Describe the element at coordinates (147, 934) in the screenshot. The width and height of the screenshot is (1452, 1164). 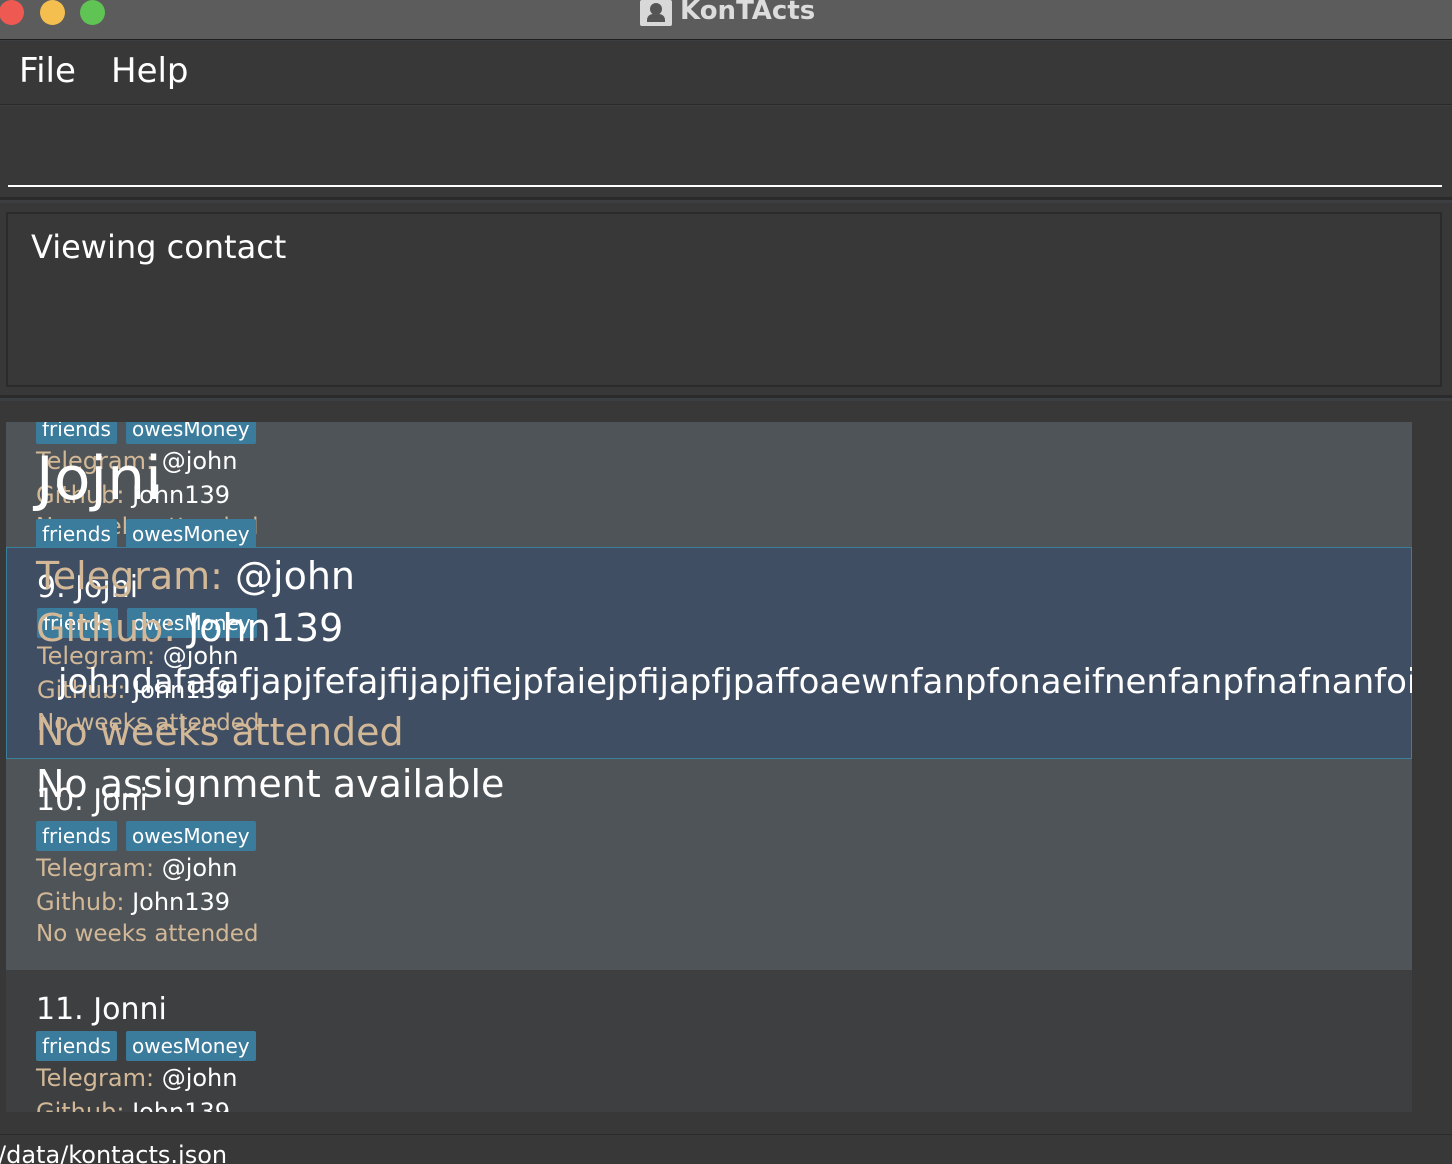
I see `weeks-attended: No weeks attended` at that location.